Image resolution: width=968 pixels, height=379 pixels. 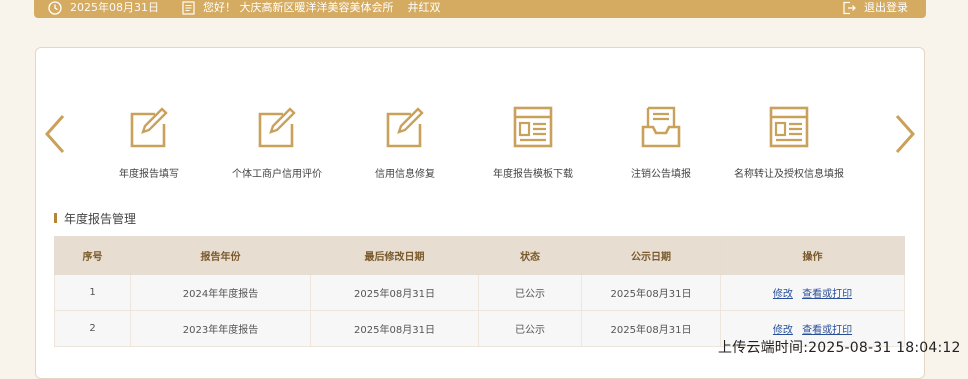 What do you see at coordinates (298, 7) in the screenshot?
I see `greeting-text: 您好！ 大庆高新区暖洋洋美容美体会所` at bounding box center [298, 7].